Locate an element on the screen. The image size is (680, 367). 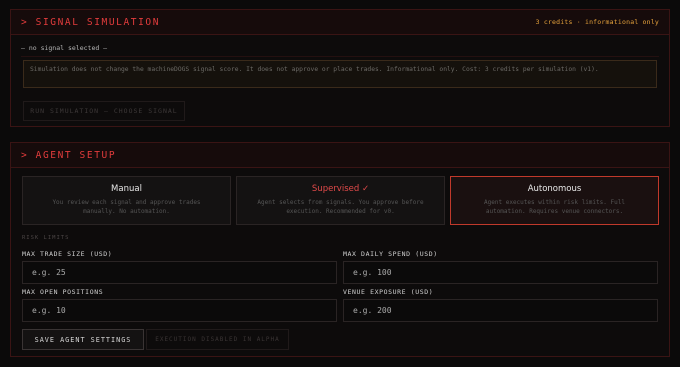
signal-simulation-title: > SIGNAL SIMULATION is located at coordinates (91, 22).